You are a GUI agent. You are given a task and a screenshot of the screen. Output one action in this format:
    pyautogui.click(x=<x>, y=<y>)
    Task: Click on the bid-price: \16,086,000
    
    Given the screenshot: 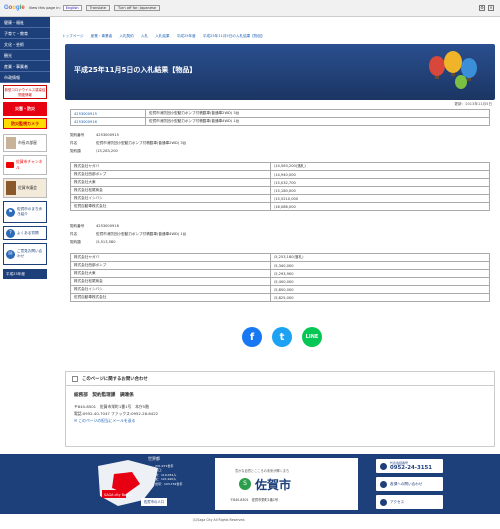 What is the action you would take?
    pyautogui.click(x=380, y=206)
    